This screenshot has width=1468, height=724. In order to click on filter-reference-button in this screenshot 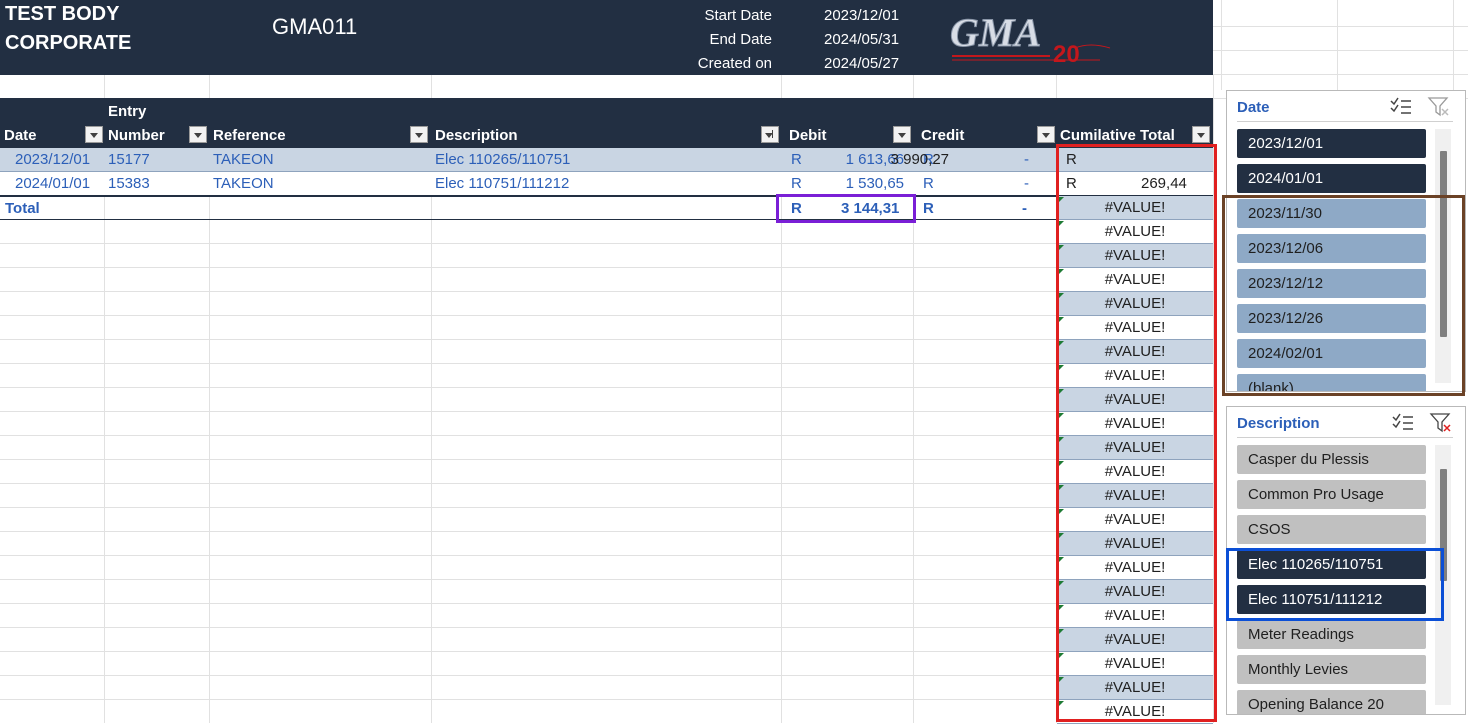, I will do `click(419, 134)`.